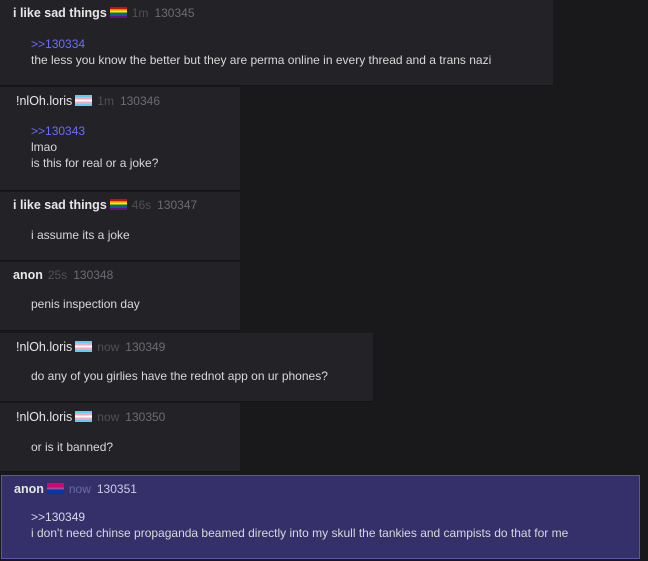  Describe the element at coordinates (145, 417) in the screenshot. I see `post-number: 130350` at that location.